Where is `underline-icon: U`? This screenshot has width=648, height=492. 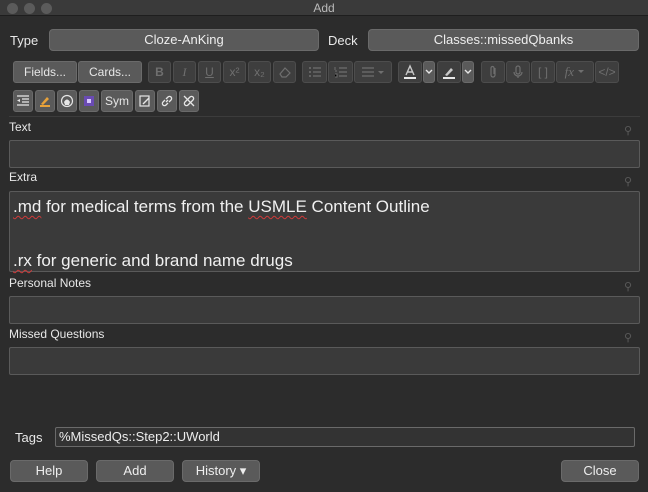 underline-icon: U is located at coordinates (209, 72).